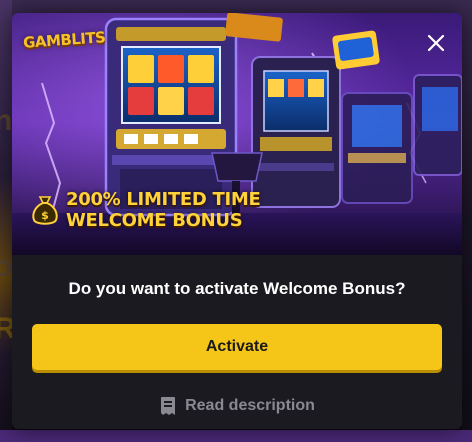  What do you see at coordinates (154, 220) in the screenshot?
I see `promo-line-2: WELCOME BONUS` at bounding box center [154, 220].